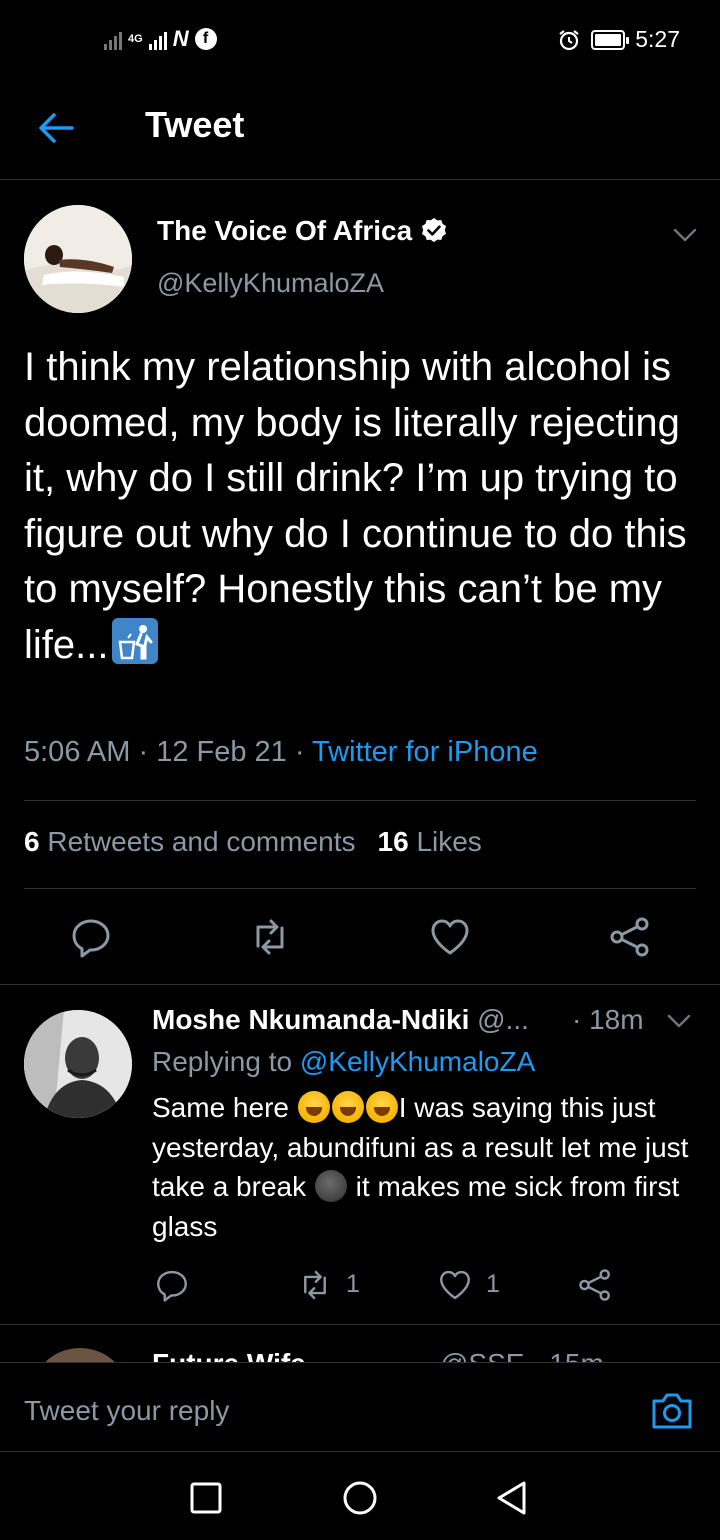  Describe the element at coordinates (135, 39) in the screenshot. I see `network-type-label: 4G` at that location.